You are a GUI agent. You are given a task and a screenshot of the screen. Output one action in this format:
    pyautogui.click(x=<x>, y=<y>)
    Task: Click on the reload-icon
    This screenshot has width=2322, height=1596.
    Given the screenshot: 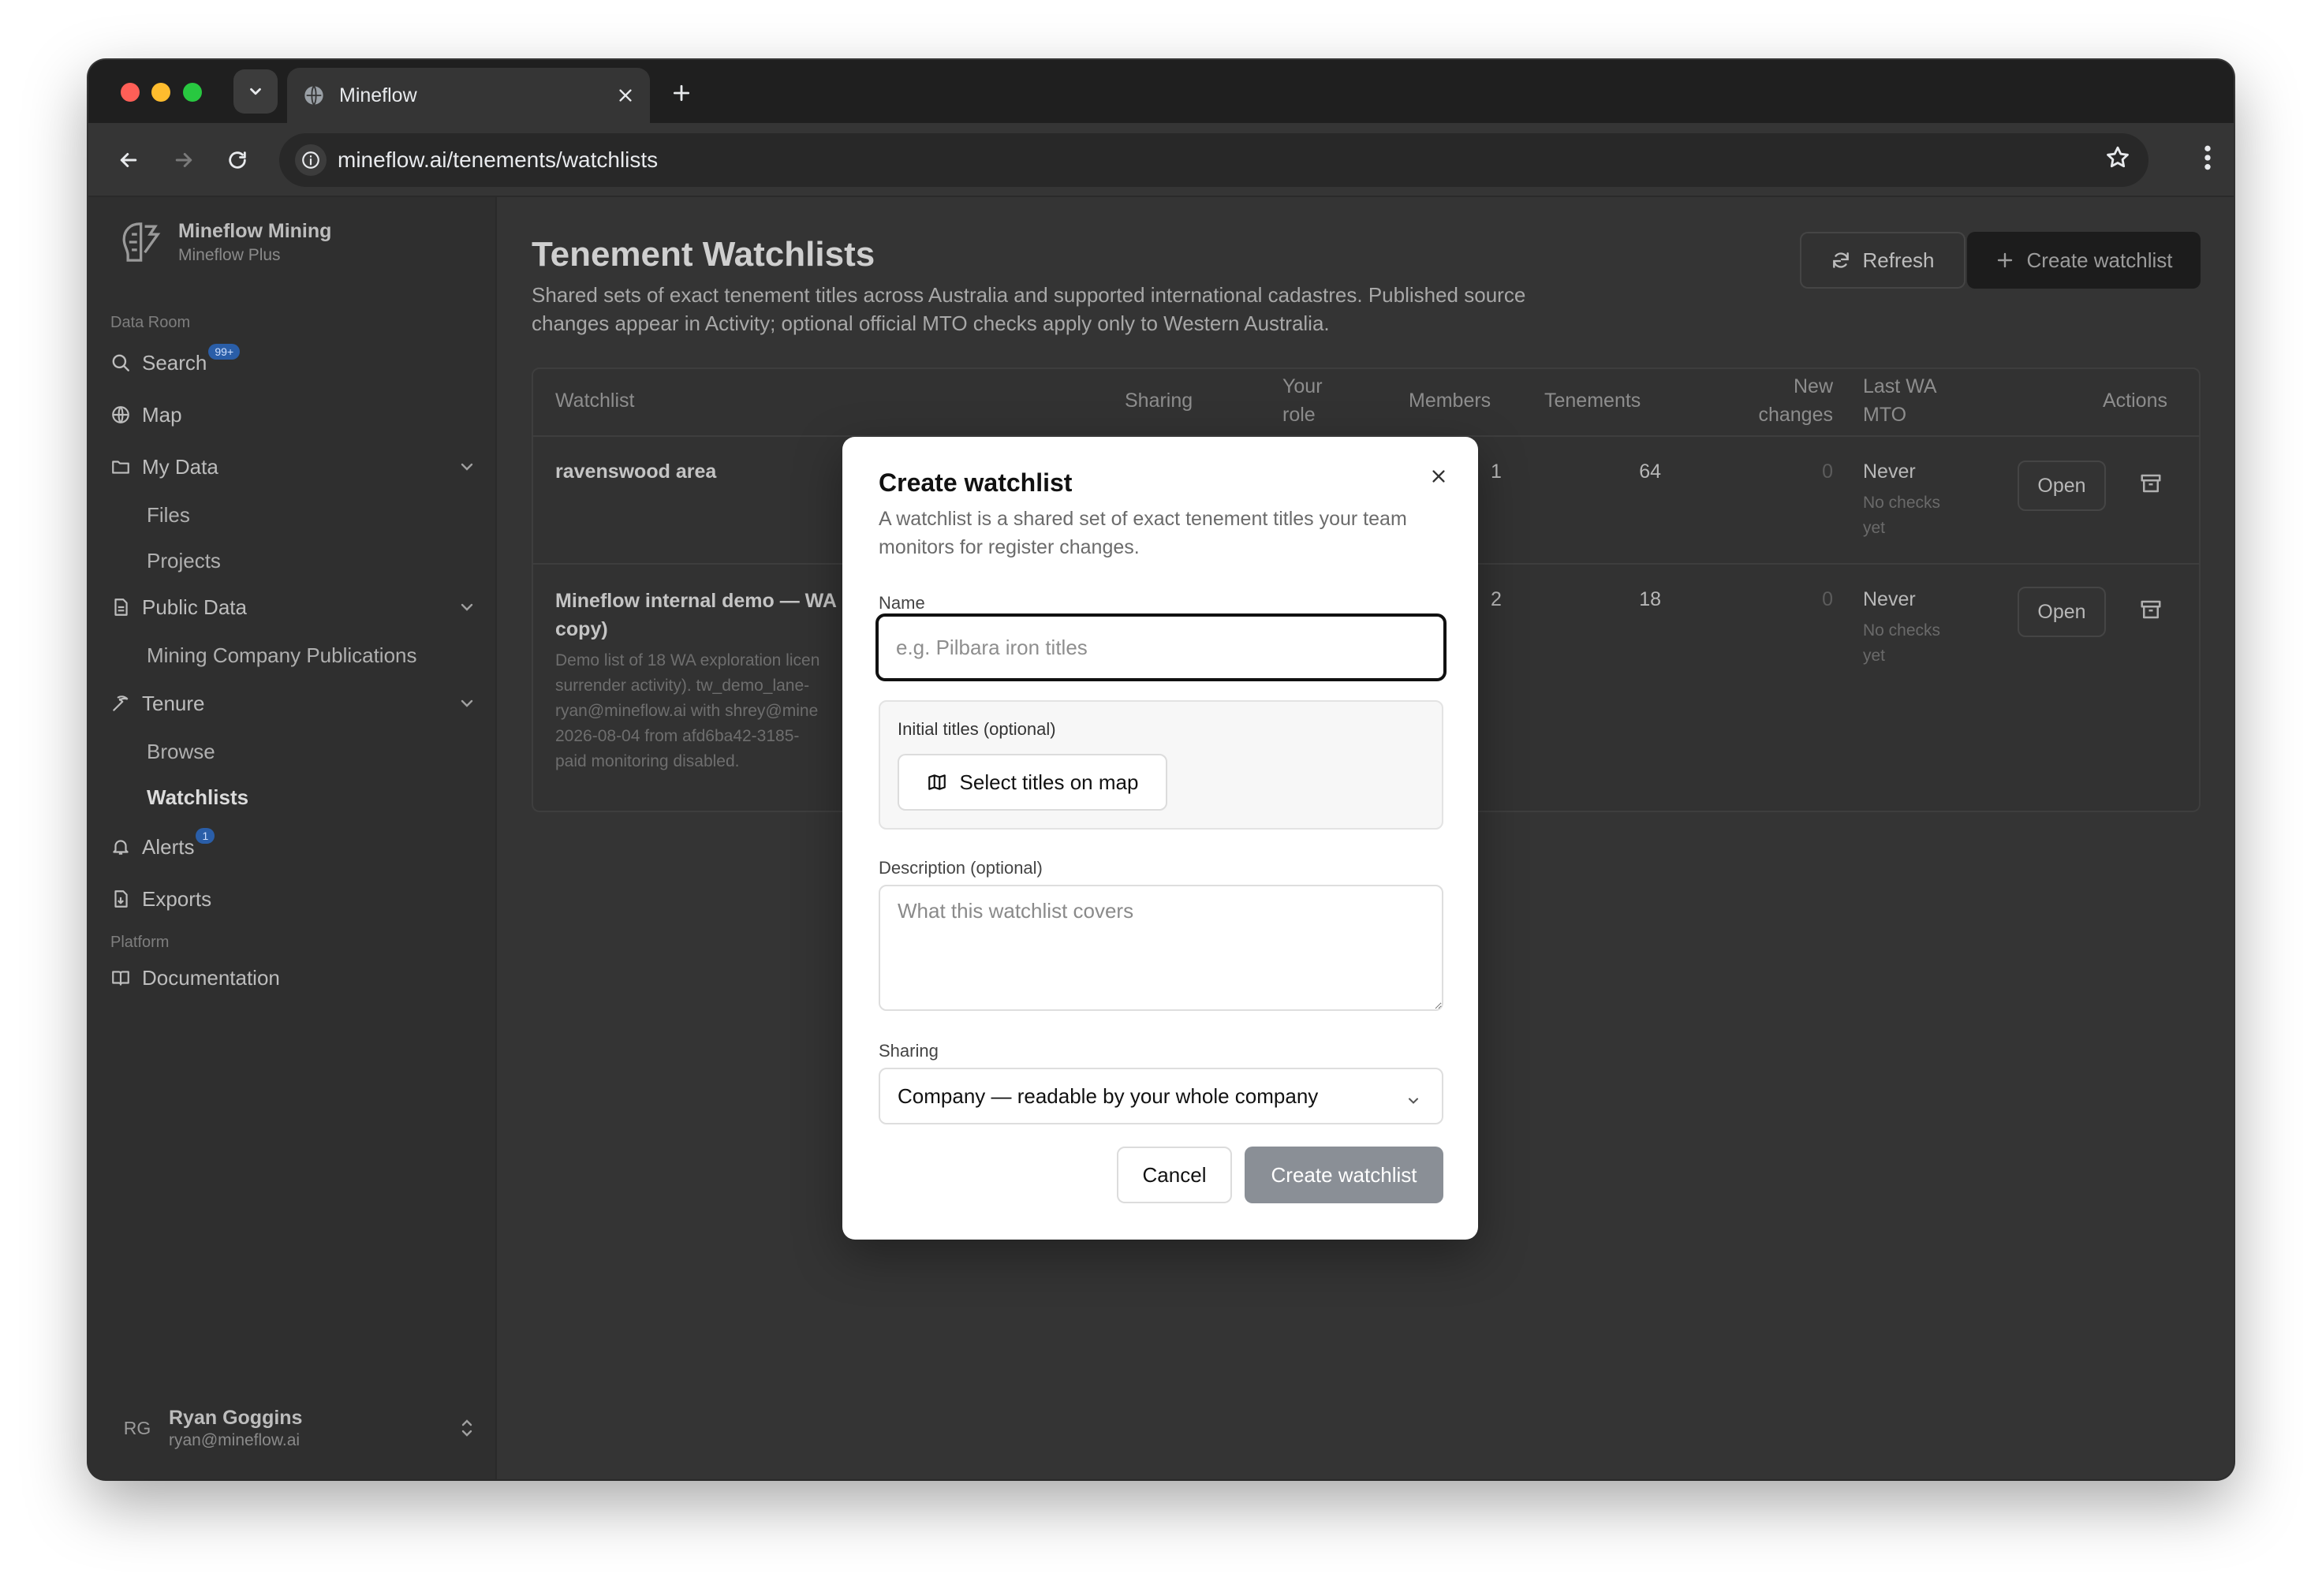 What is the action you would take?
    pyautogui.click(x=238, y=160)
    